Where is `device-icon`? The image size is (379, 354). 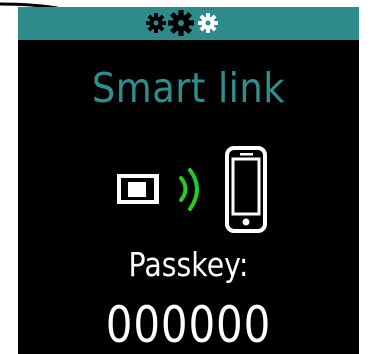
device-icon is located at coordinates (138, 189).